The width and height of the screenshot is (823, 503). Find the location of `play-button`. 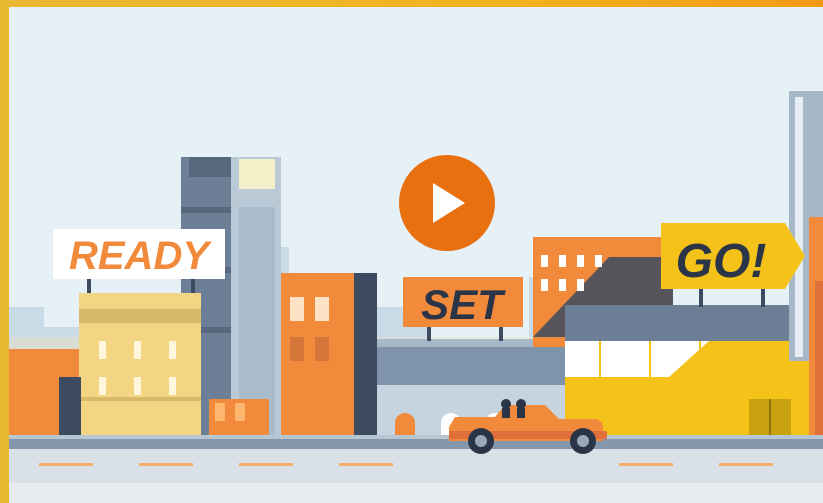

play-button is located at coordinates (447, 203).